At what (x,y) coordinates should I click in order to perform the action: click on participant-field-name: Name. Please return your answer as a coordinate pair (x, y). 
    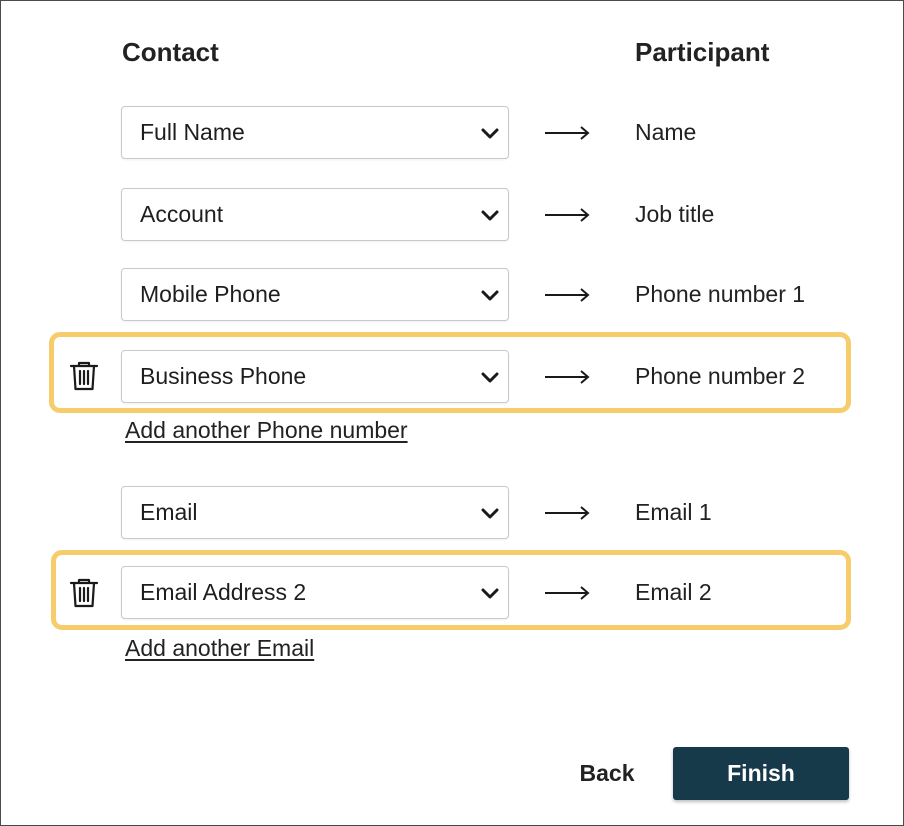
    Looking at the image, I should click on (666, 132).